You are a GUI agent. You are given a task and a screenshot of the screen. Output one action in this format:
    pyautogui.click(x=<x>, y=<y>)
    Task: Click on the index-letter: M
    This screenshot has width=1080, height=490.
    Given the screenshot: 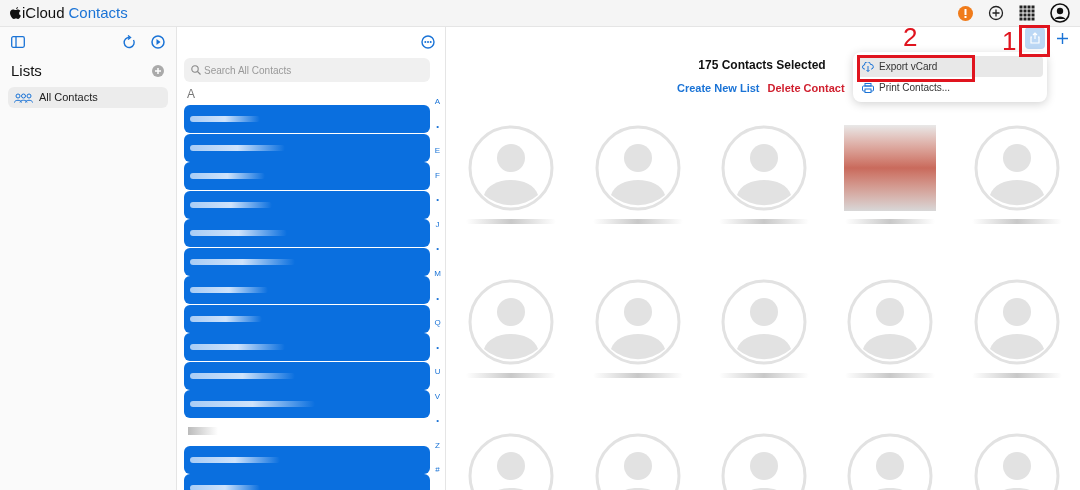 What is the action you would take?
    pyautogui.click(x=437, y=281)
    